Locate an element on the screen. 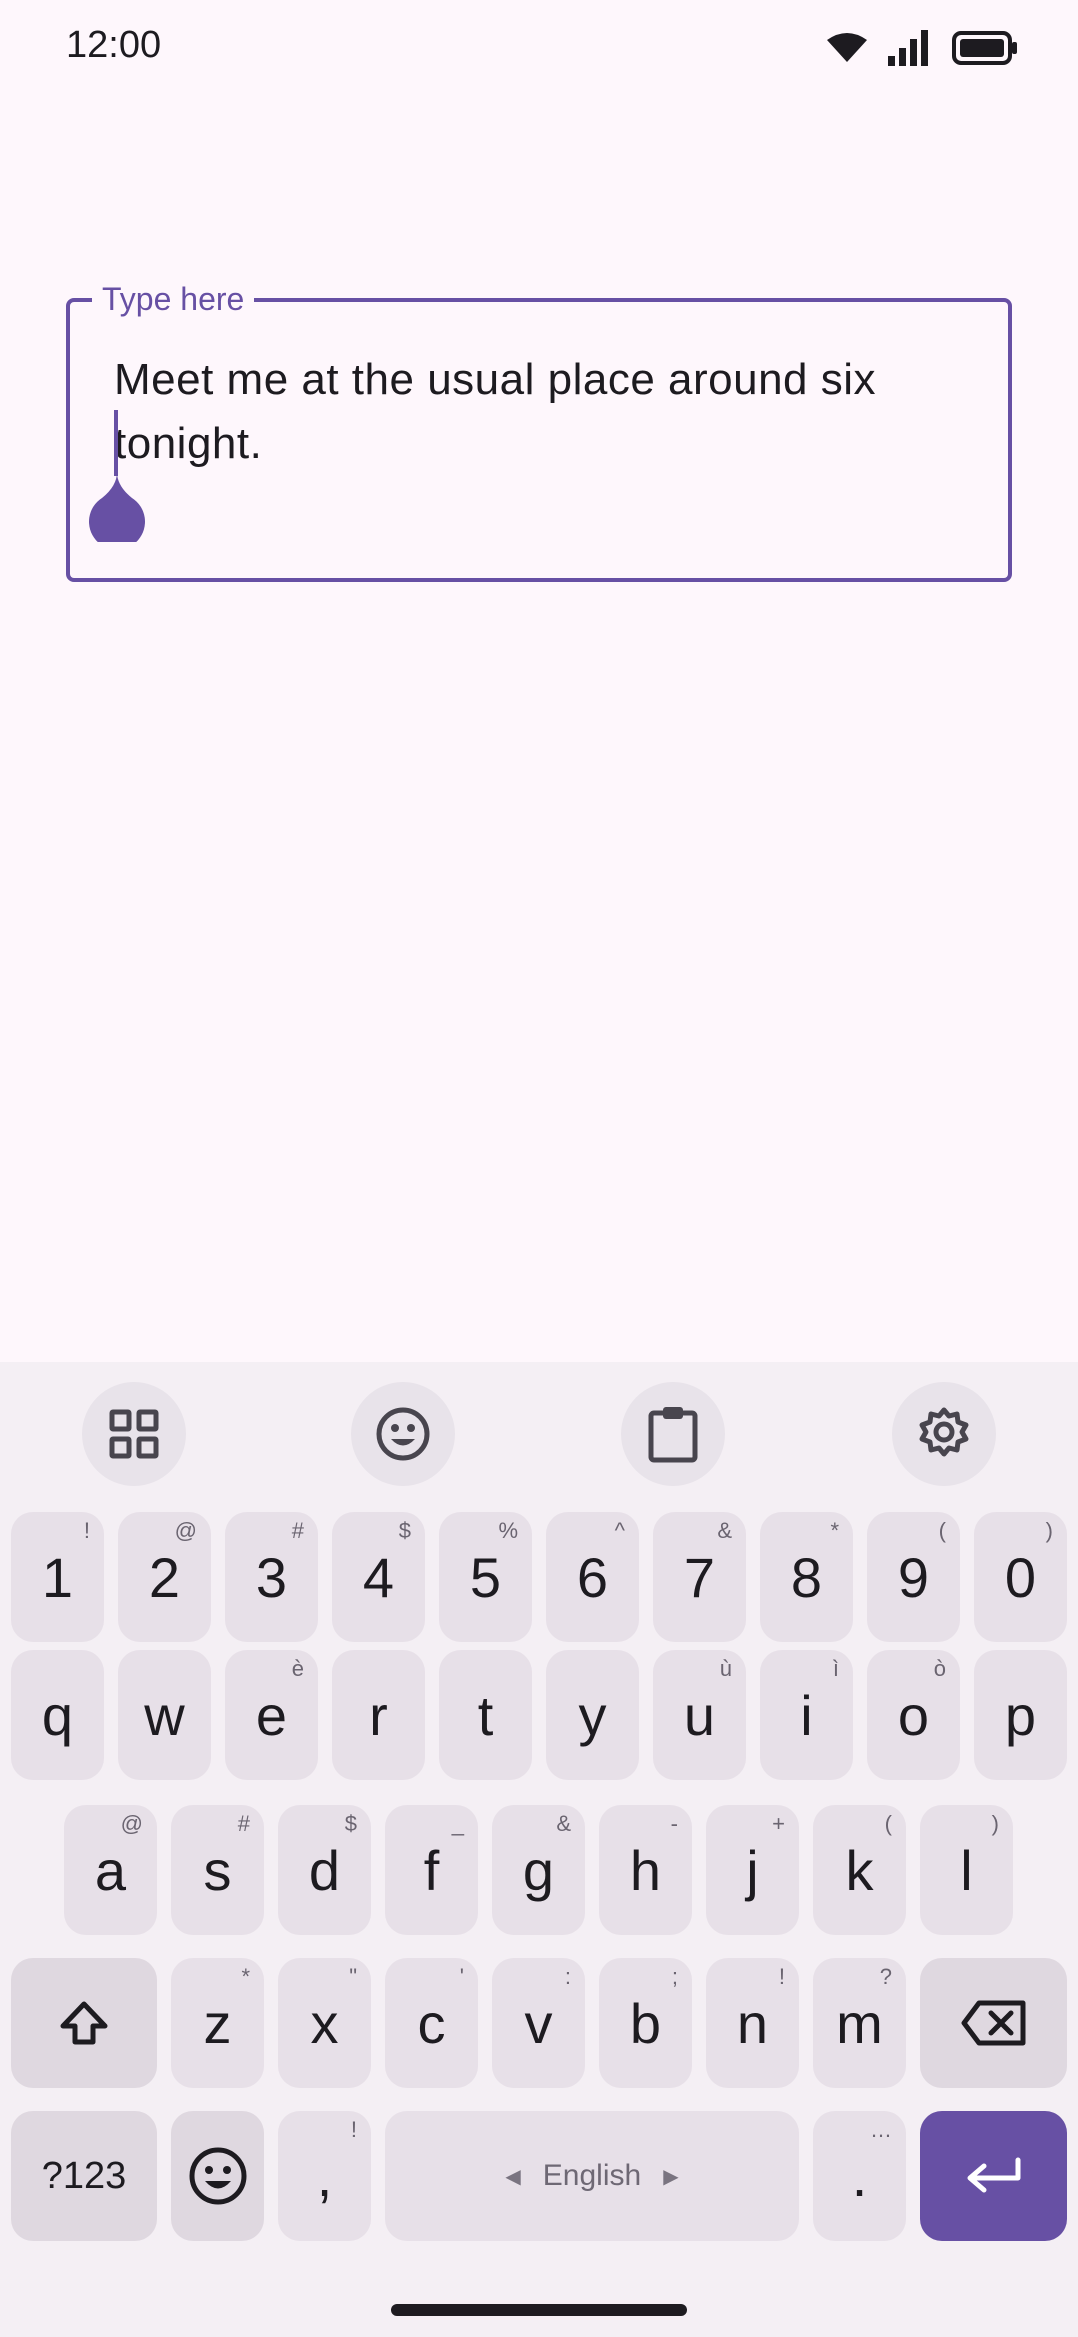 The width and height of the screenshot is (1078, 2337). key-x: x " is located at coordinates (324, 2023).